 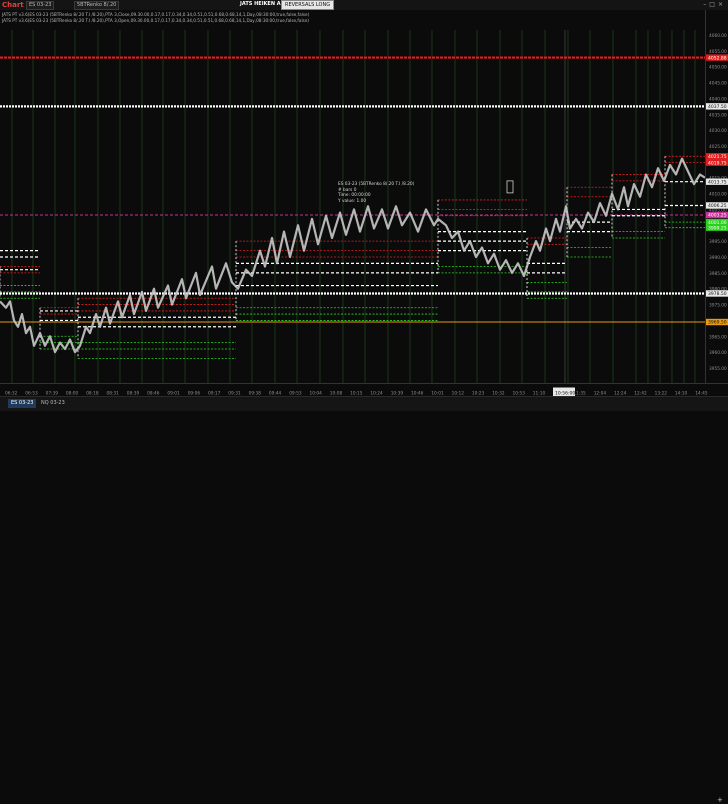 I want to click on bar-type-selector: 5BTRenko 8/.20, so click(x=97, y=5).